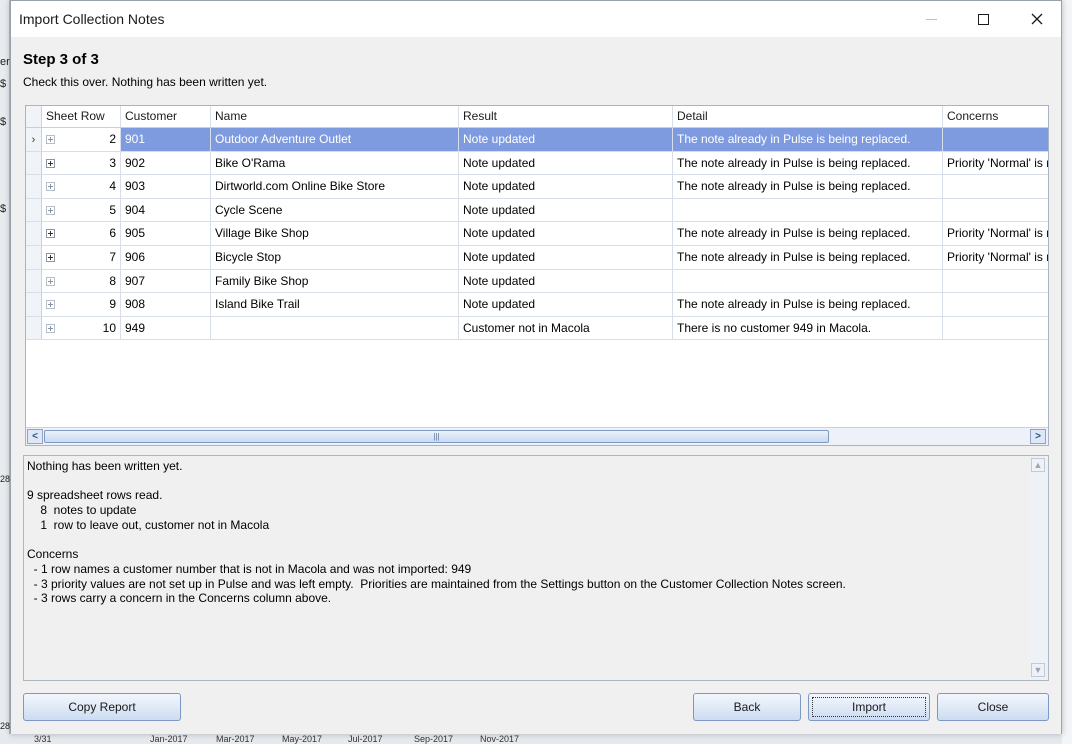 This screenshot has width=1072, height=744. Describe the element at coordinates (166, 116) in the screenshot. I see `column-header-customer: Customer` at that location.